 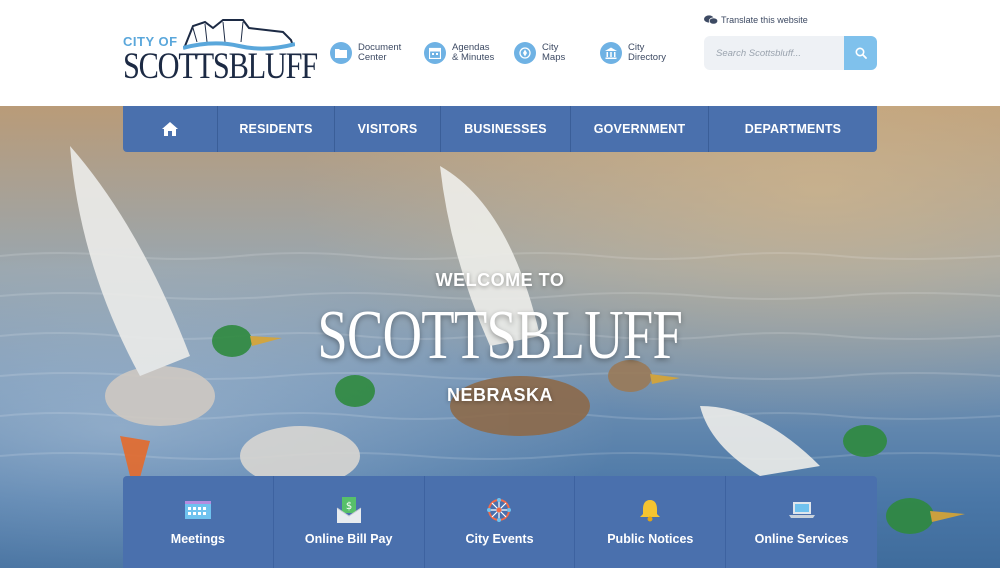 What do you see at coordinates (774, 53) in the screenshot?
I see `search-input` at bounding box center [774, 53].